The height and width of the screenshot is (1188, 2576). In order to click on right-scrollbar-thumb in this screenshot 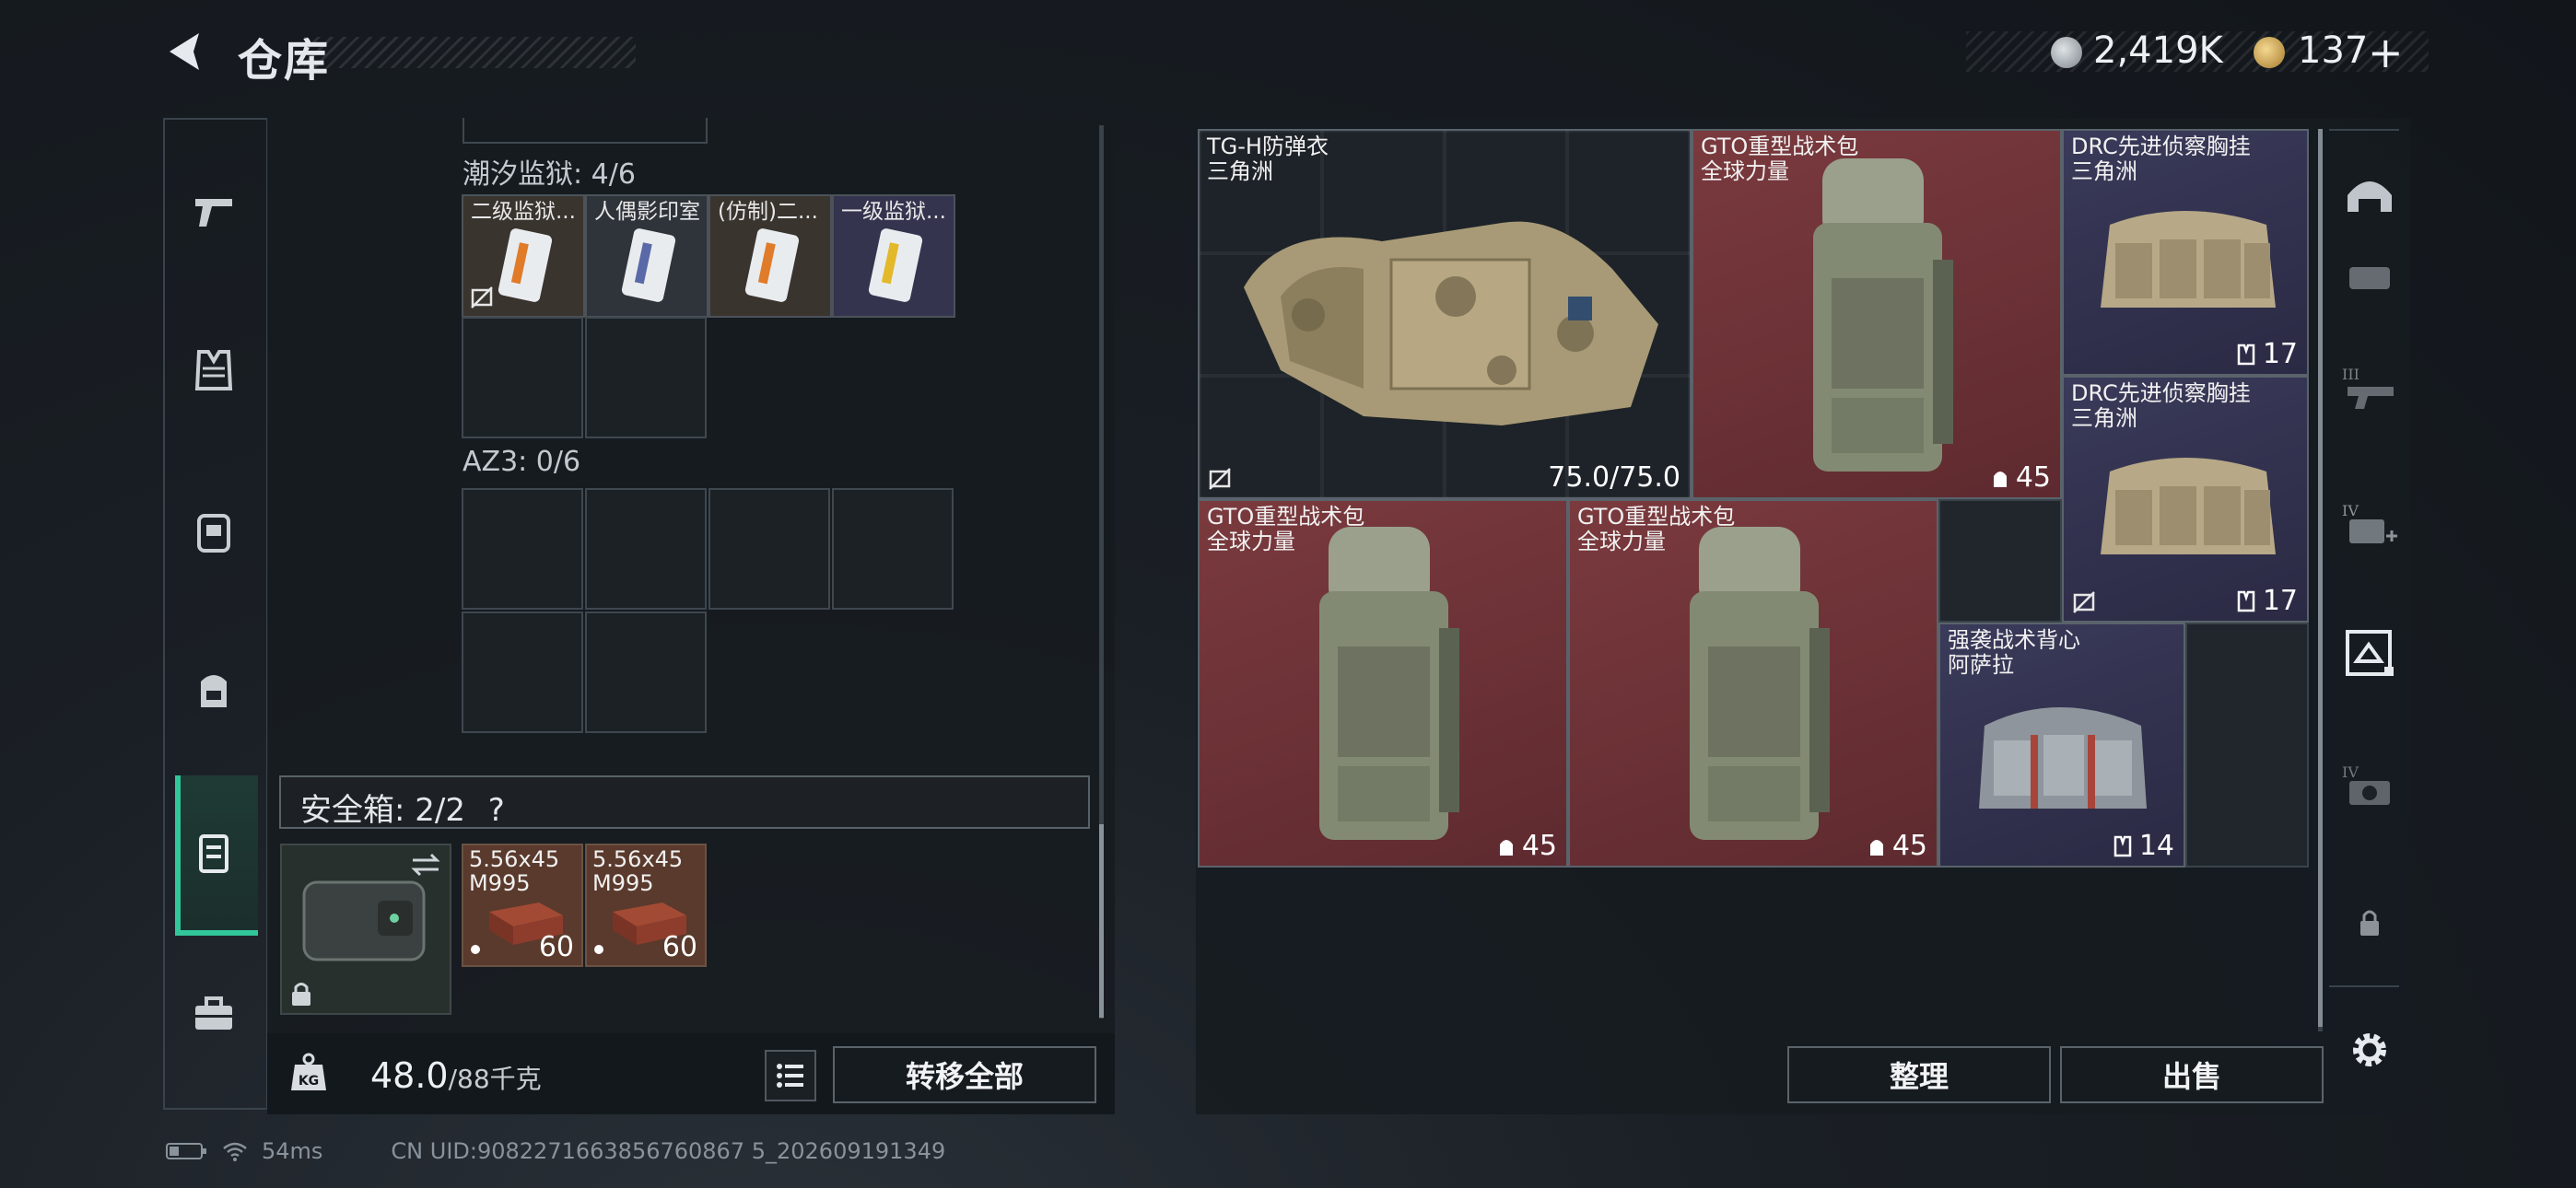, I will do `click(2320, 578)`.